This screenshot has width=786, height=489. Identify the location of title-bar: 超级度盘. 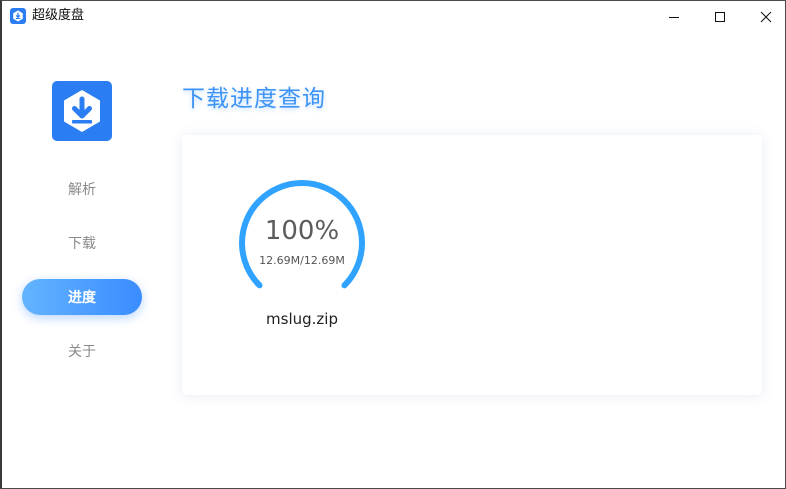
(393, 16).